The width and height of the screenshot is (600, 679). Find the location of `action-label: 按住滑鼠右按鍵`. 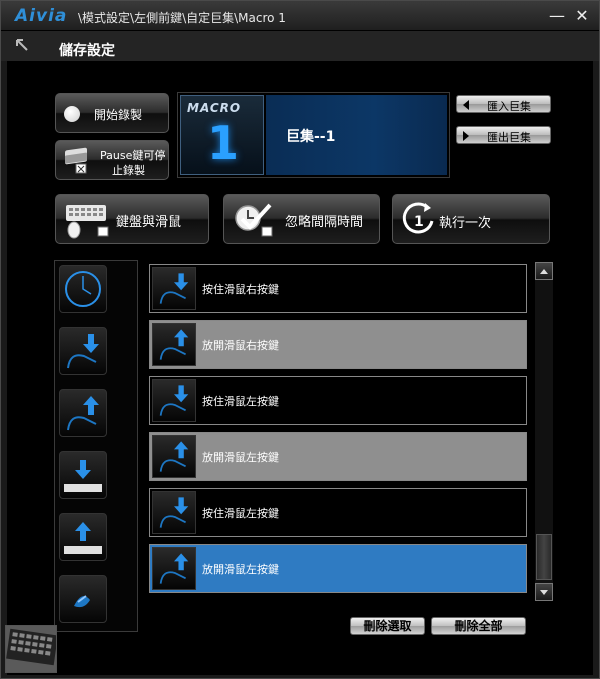

action-label: 按住滑鼠右按鍵 is located at coordinates (240, 289).